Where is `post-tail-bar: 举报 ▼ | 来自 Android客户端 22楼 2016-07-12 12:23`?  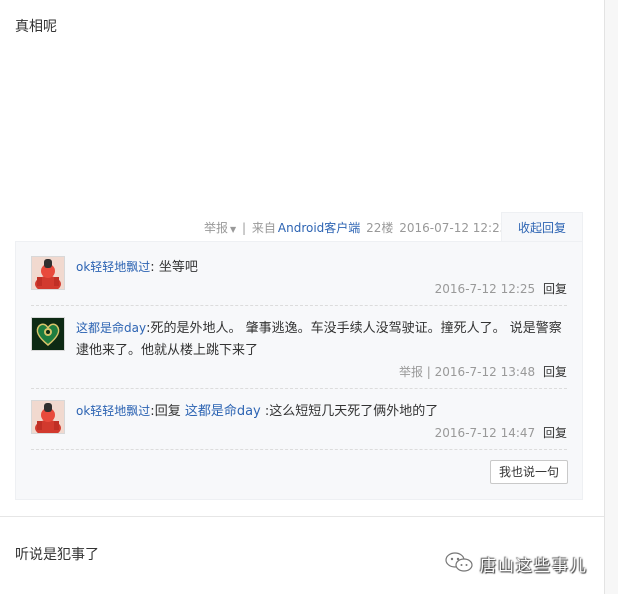 post-tail-bar: 举报 ▼ | 来自 Android客户端 22楼 2016-07-12 12:23 is located at coordinates (353, 227).